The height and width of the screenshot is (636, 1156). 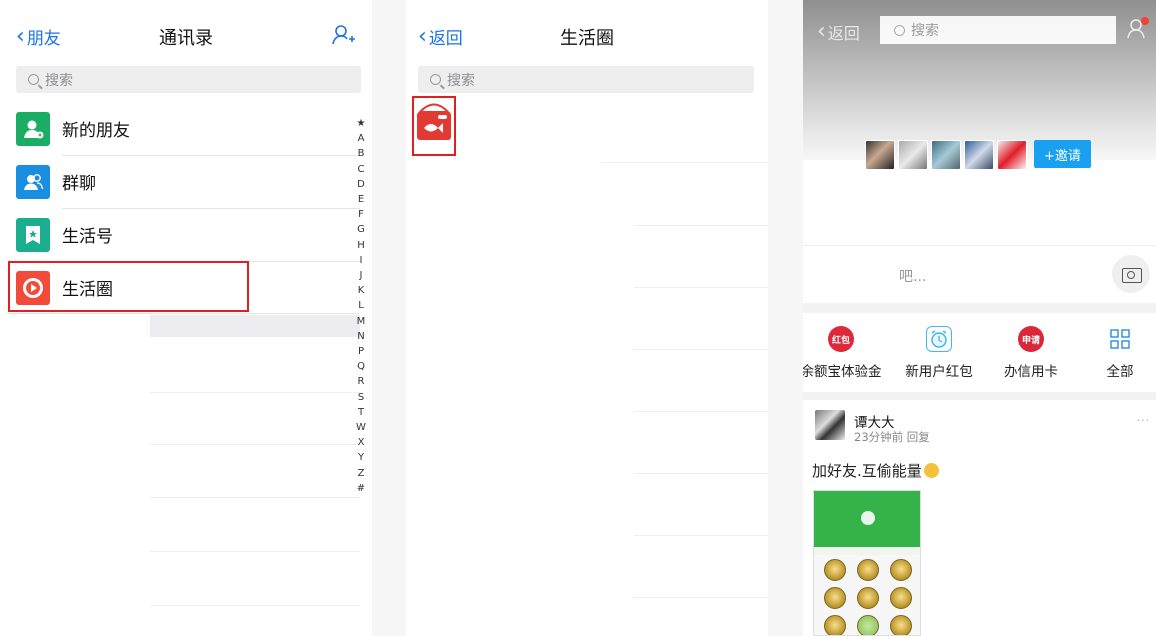 What do you see at coordinates (361, 351) in the screenshot?
I see `alphabet-index-letter: P` at bounding box center [361, 351].